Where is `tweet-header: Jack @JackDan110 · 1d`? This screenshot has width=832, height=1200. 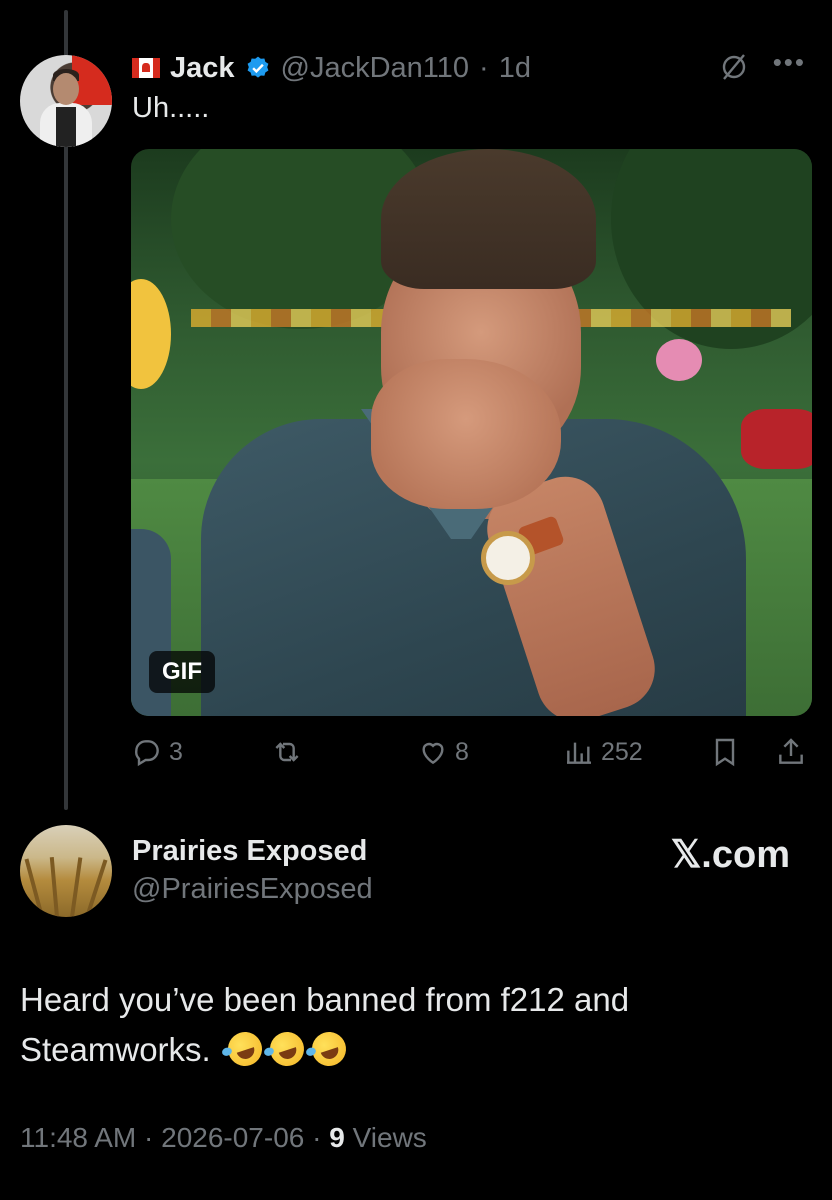
tweet-header: Jack @JackDan110 · 1d is located at coordinates (331, 68).